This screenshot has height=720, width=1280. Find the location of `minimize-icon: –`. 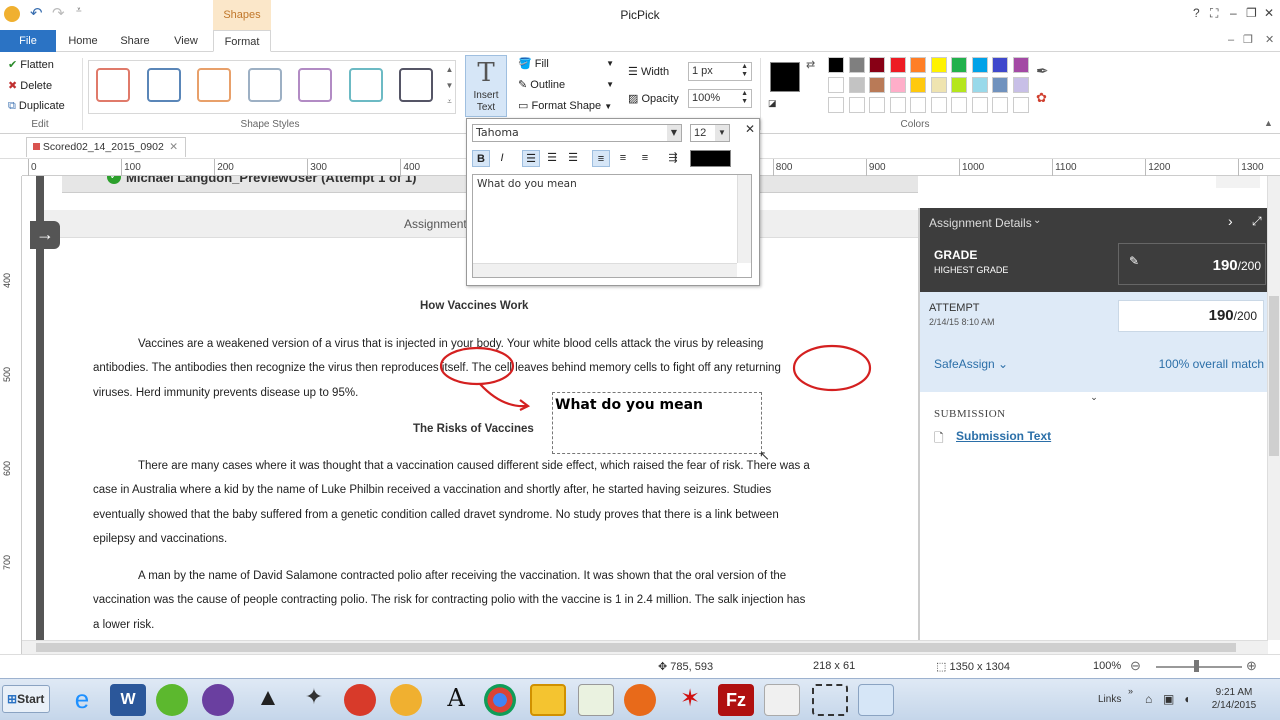

minimize-icon: – is located at coordinates (1233, 13).